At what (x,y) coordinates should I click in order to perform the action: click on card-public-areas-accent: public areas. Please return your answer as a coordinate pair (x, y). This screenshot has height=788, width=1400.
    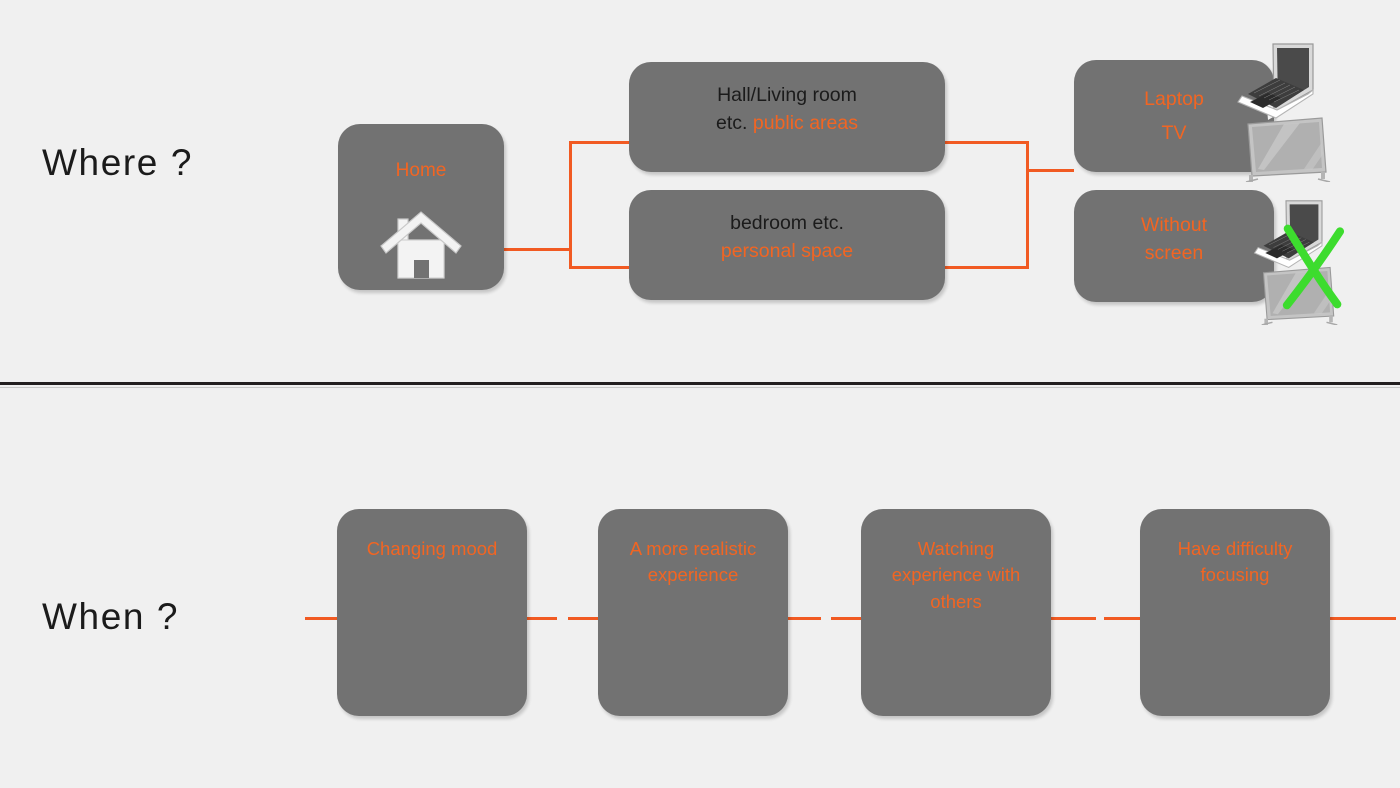
    Looking at the image, I should click on (805, 122).